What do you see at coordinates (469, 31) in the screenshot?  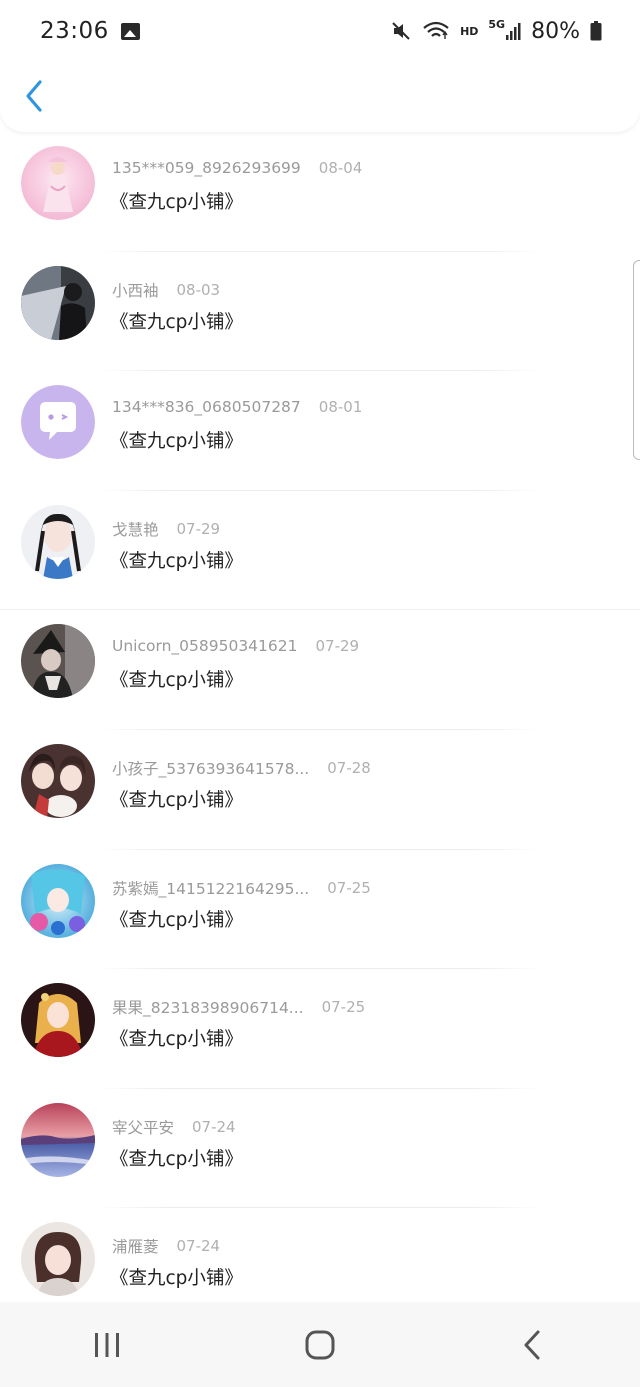 I see `hd-icon: HD` at bounding box center [469, 31].